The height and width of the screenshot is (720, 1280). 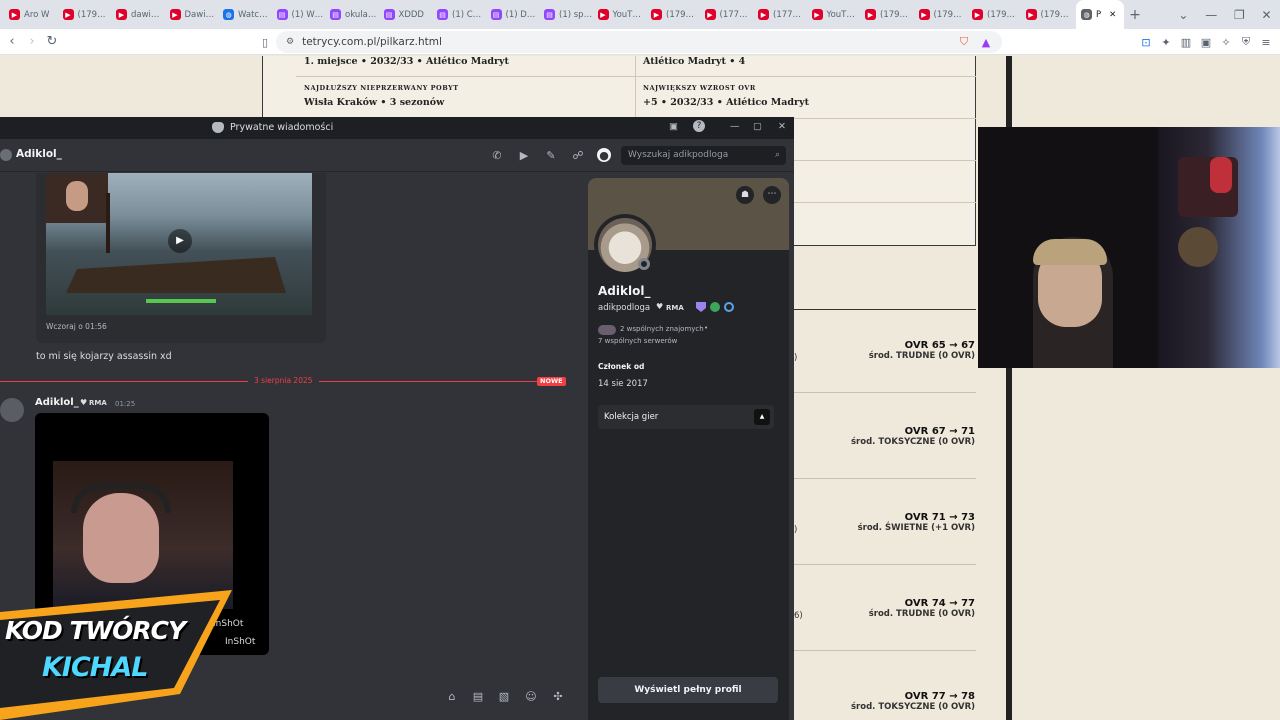 What do you see at coordinates (782, 126) in the screenshot?
I see `close-icon: ✕` at bounding box center [782, 126].